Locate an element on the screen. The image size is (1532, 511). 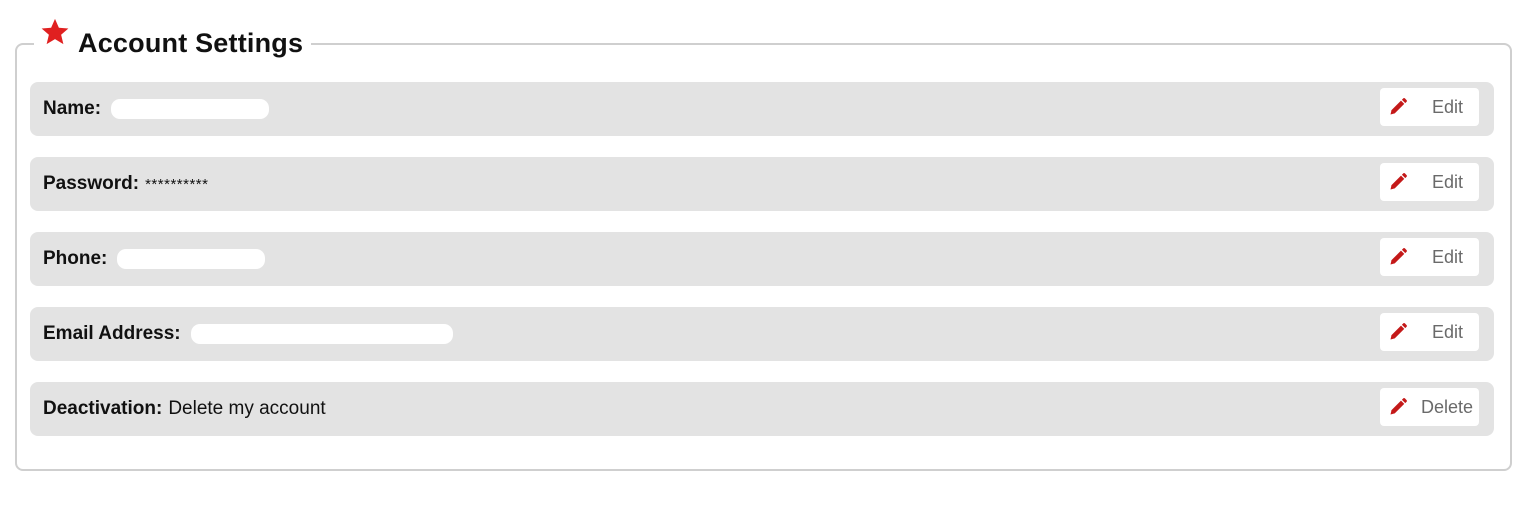
settings-row-deactivation: Deactivation: Delete my account Delete is located at coordinates (762, 409).